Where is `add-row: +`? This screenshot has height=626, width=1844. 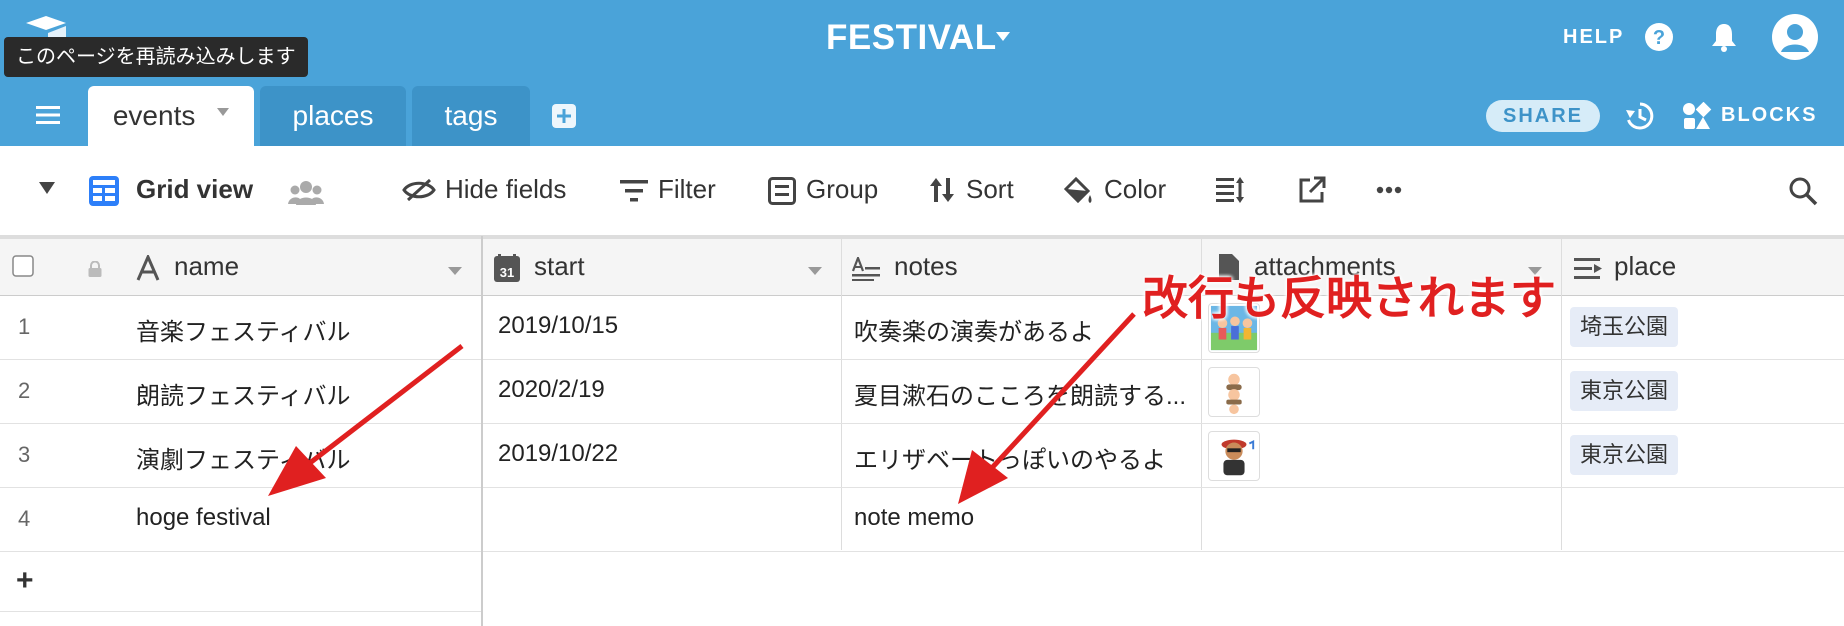
add-row: + is located at coordinates (241, 582).